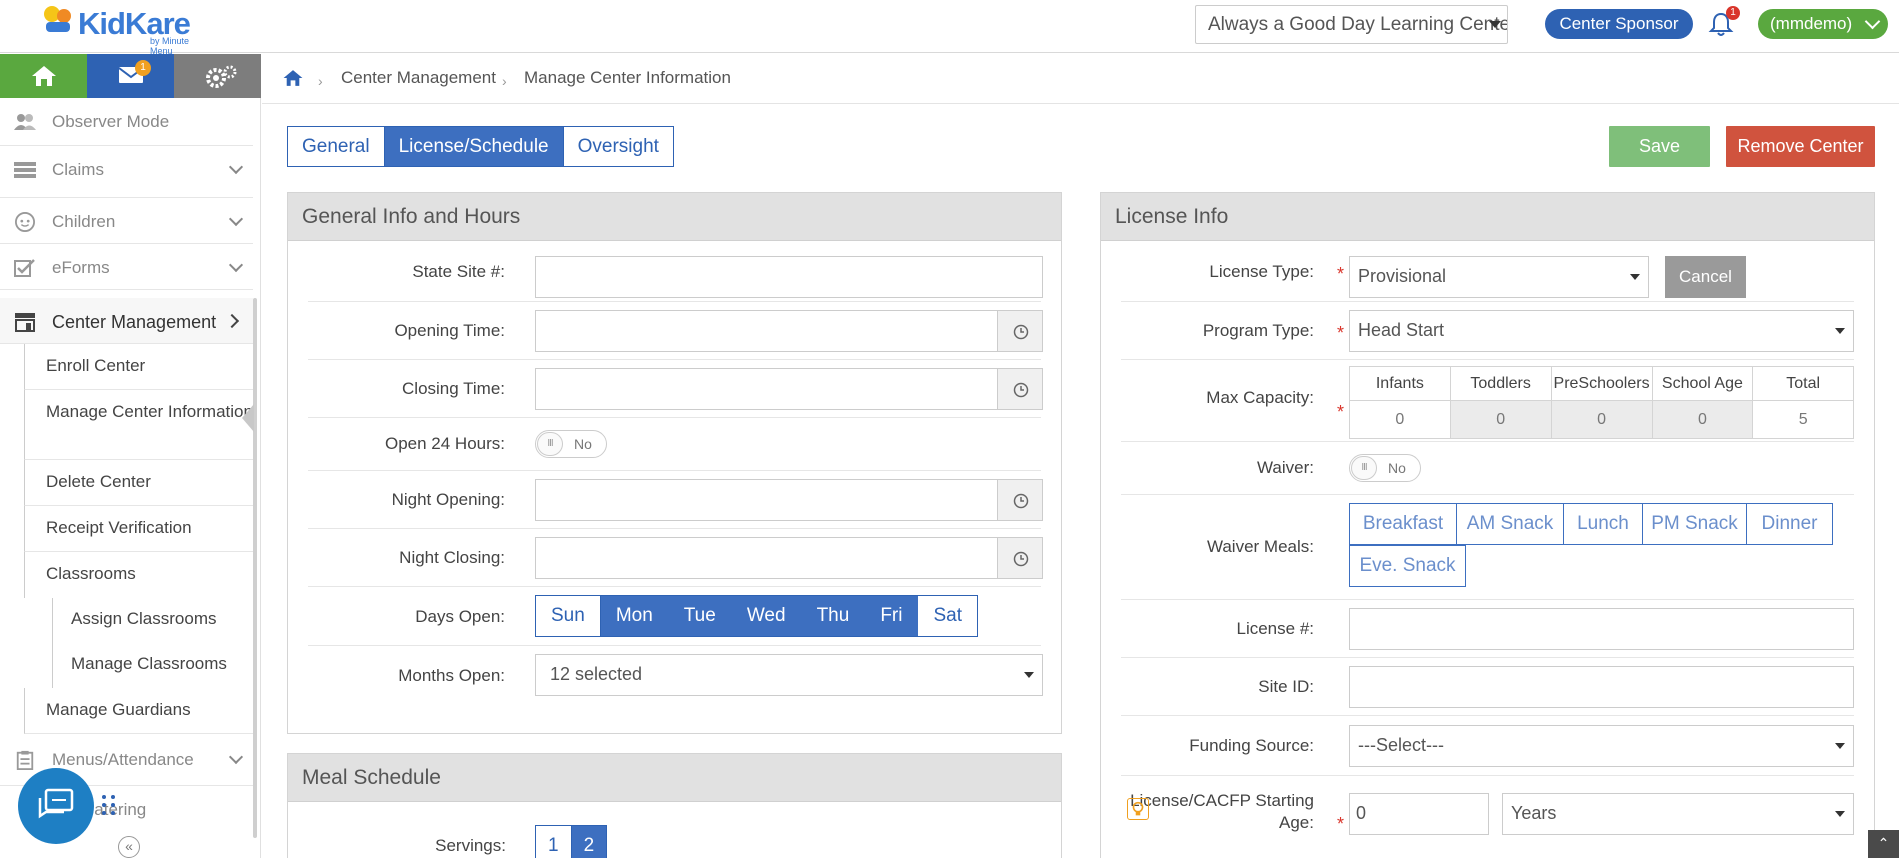  Describe the element at coordinates (138, 367) in the screenshot. I see `sidebar-subitem-enroll-center: Enroll Center` at that location.